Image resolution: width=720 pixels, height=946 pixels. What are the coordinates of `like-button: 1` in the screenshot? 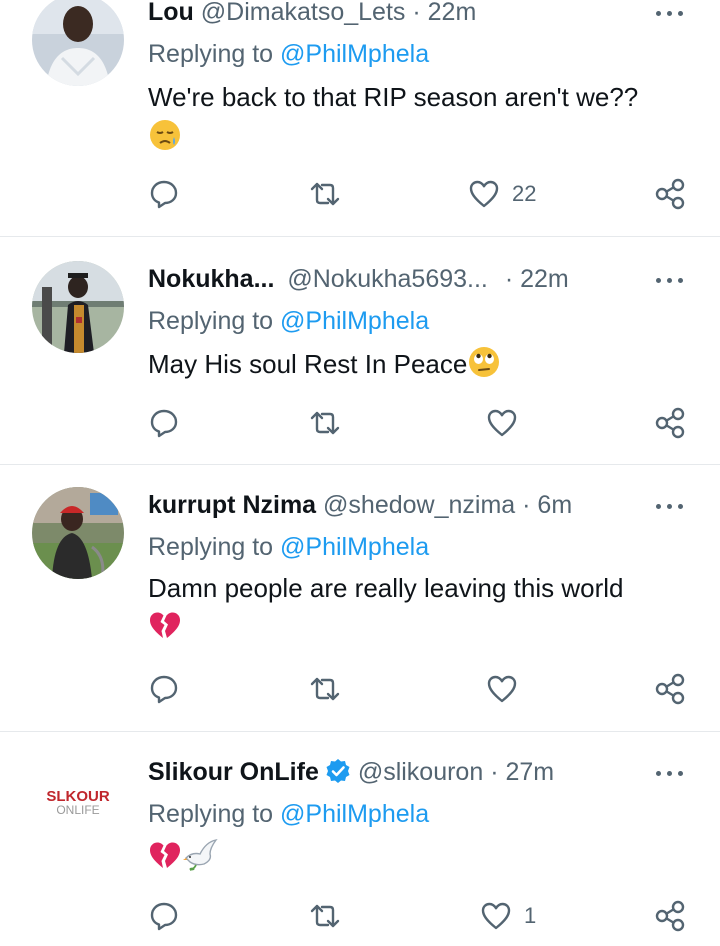 It's located at (508, 916).